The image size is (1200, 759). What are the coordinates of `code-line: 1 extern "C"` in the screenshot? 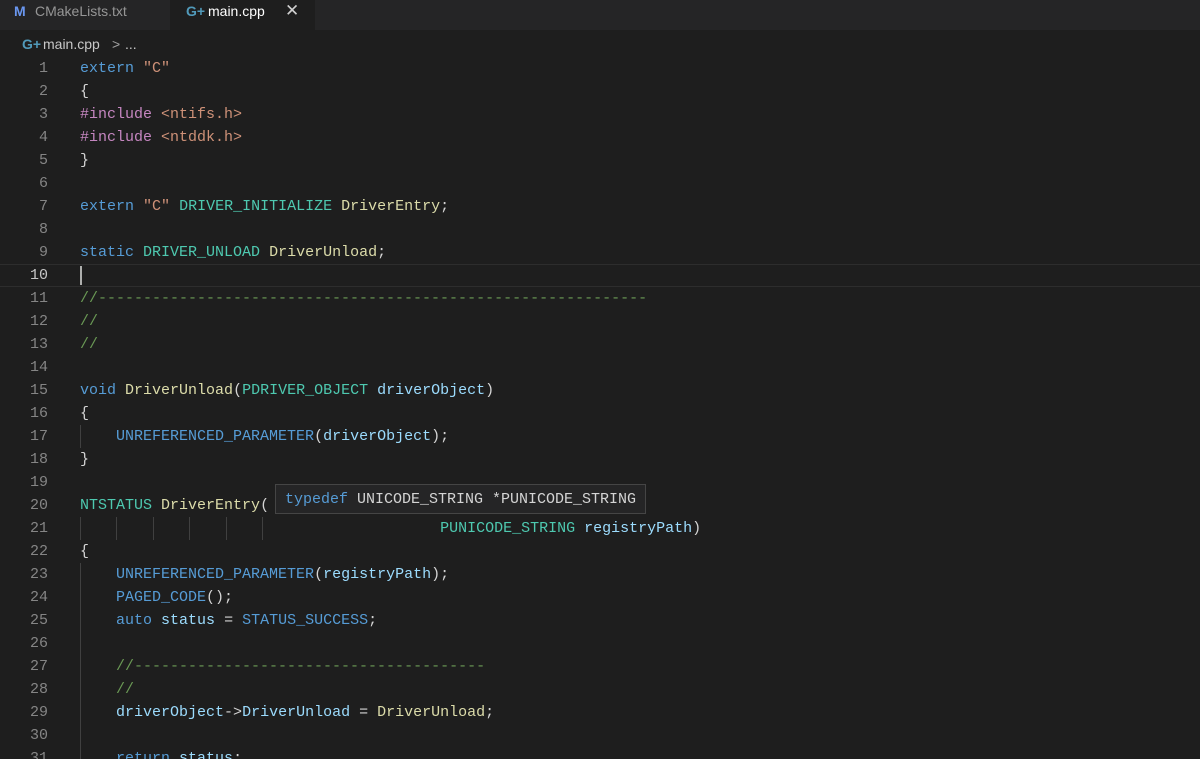 It's located at (600, 68).